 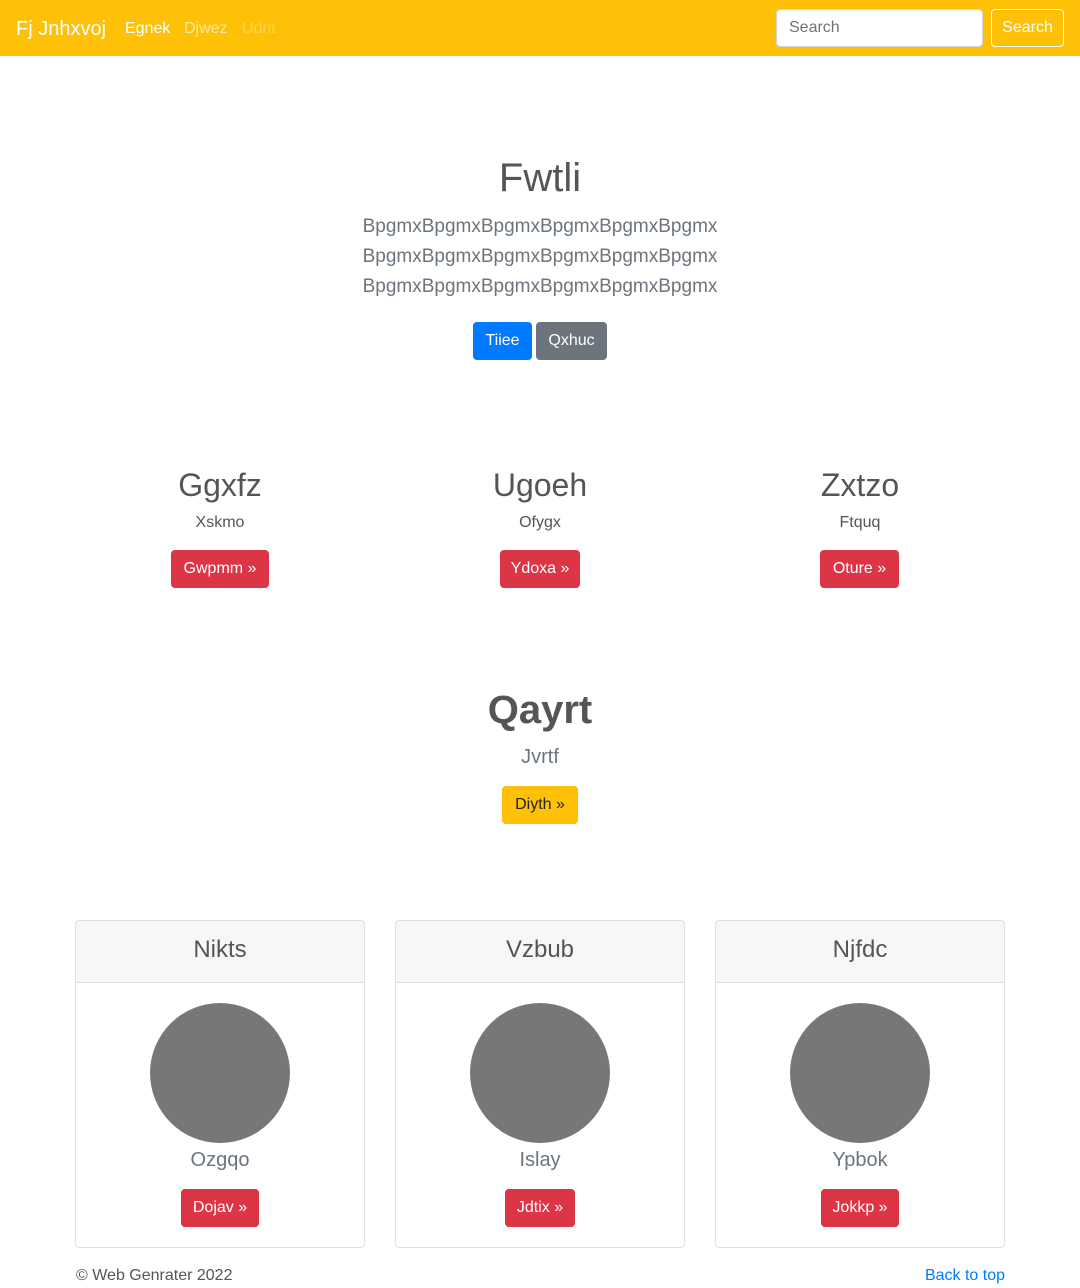 I want to click on navbar: Fj Jnhxvoj Egnek Djwez Udrit Search, so click(x=540, y=28).